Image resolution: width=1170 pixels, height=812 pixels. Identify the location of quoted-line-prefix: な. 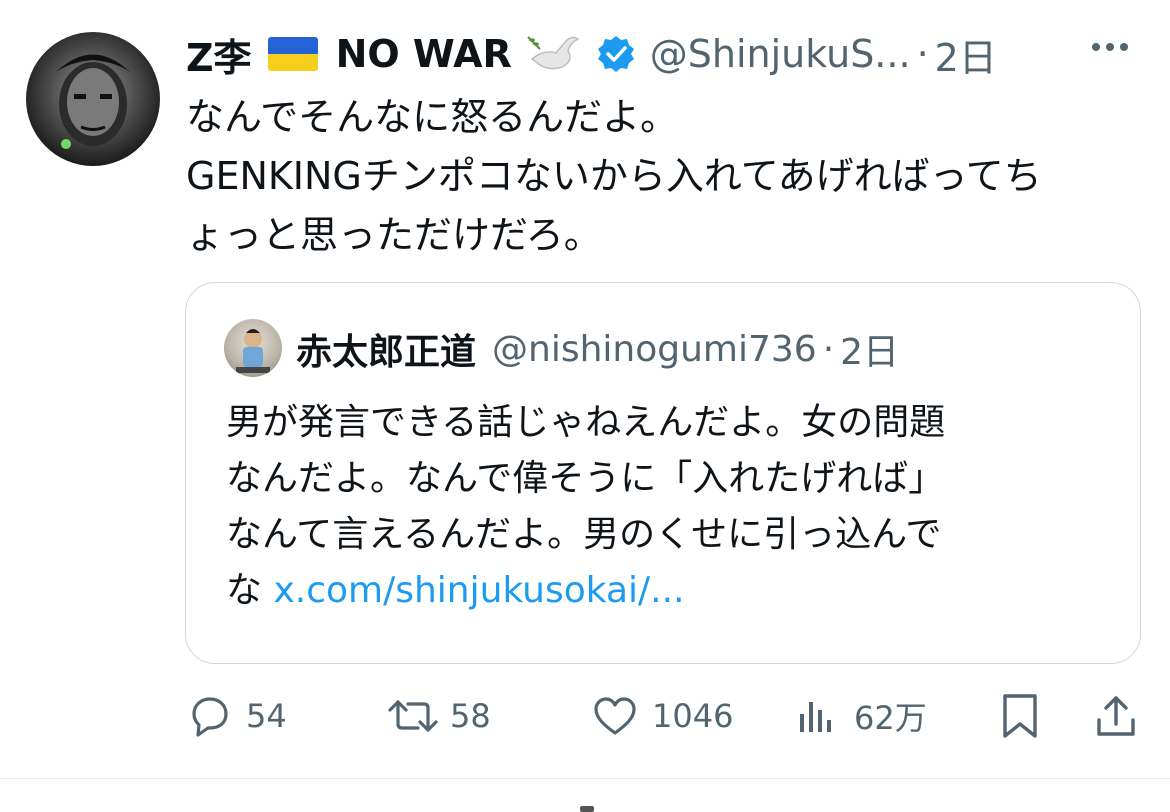
(244, 590).